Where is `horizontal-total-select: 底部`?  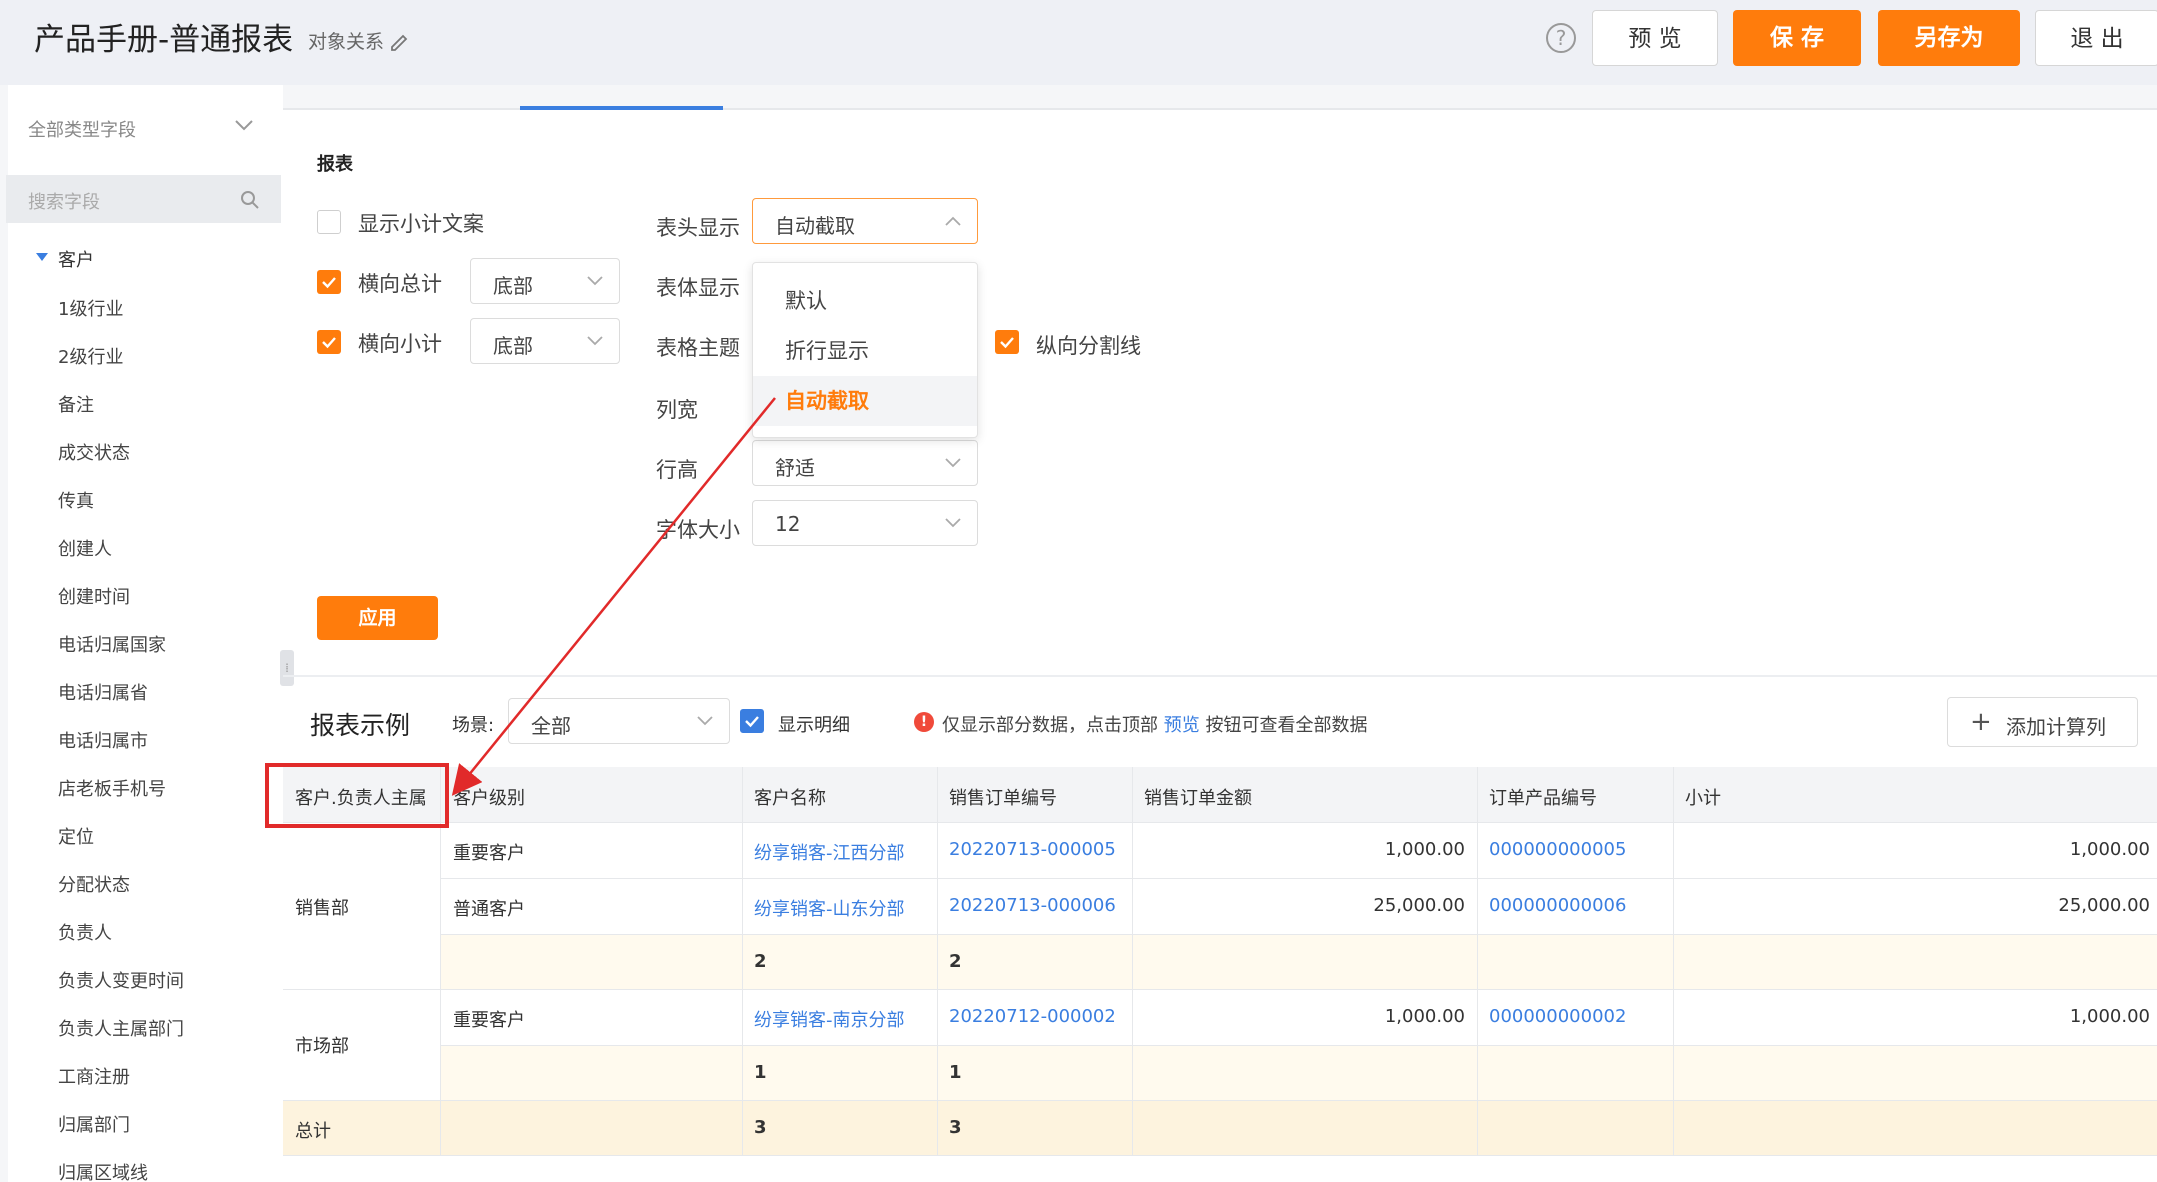
horizontal-total-select: 底部 is located at coordinates (545, 281).